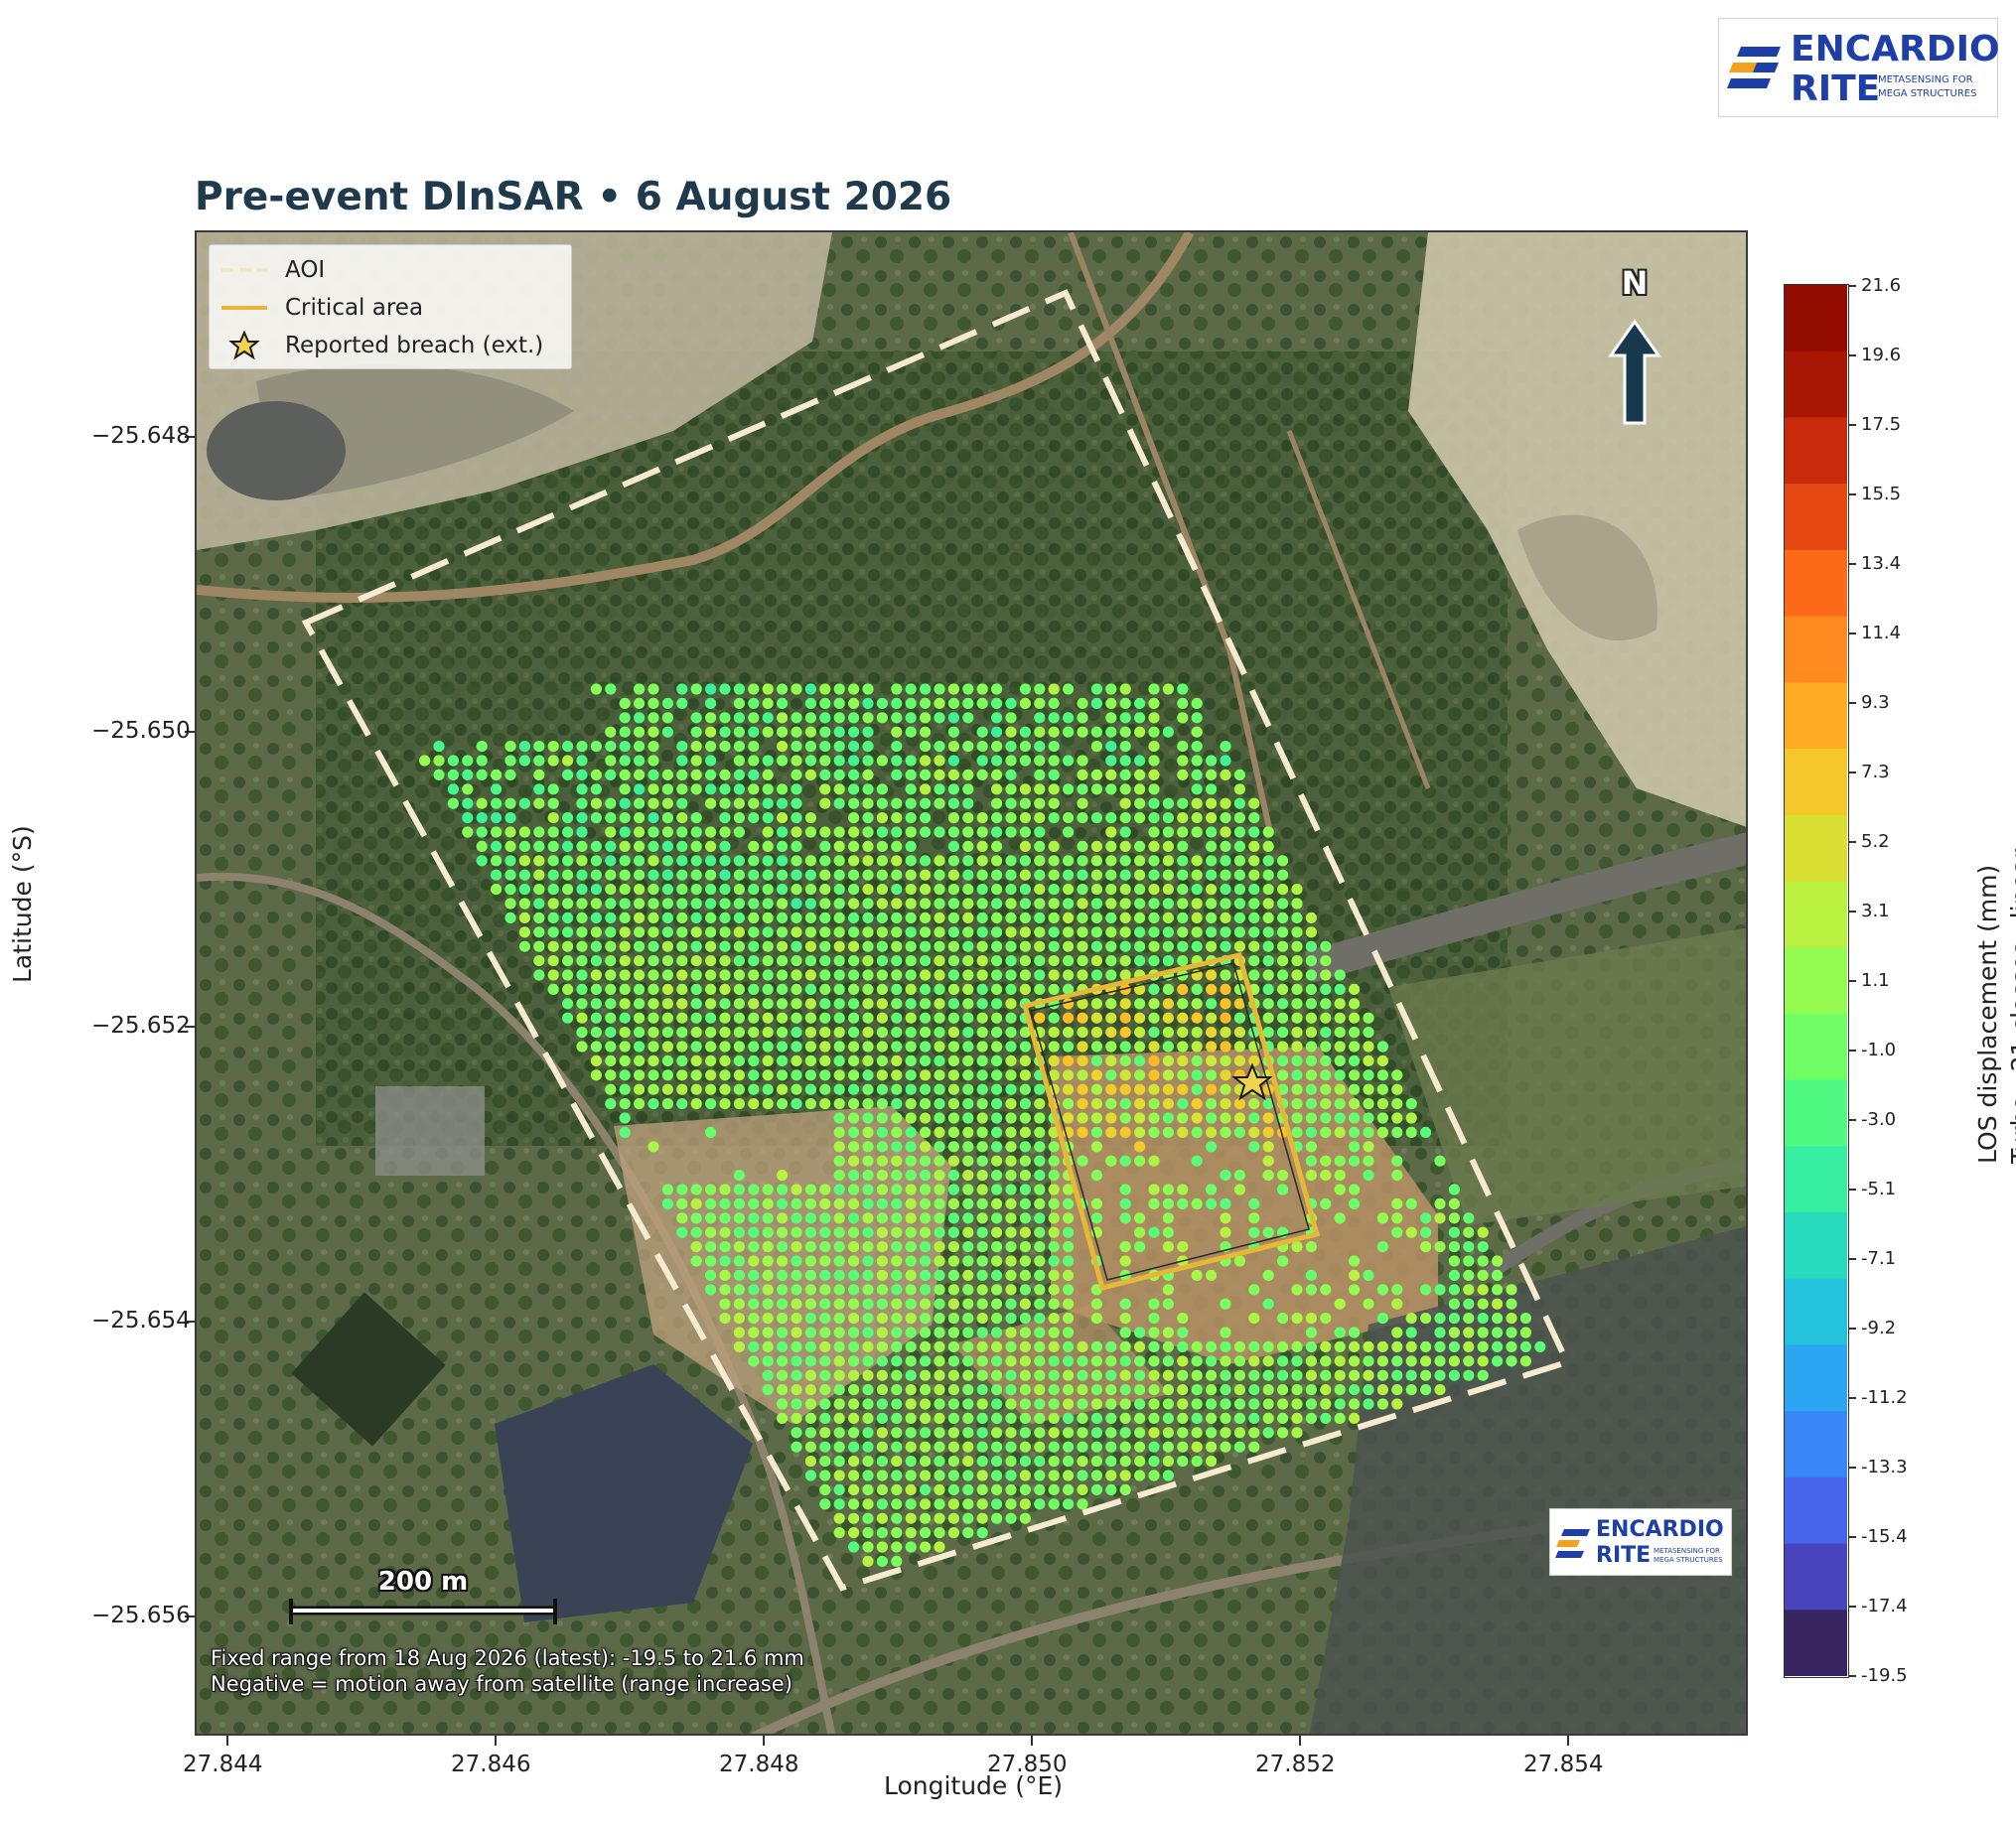 This screenshot has width=2016, height=1826. Describe the element at coordinates (1881, 355) in the screenshot. I see `colorbar-tick-label: 19.6` at that location.